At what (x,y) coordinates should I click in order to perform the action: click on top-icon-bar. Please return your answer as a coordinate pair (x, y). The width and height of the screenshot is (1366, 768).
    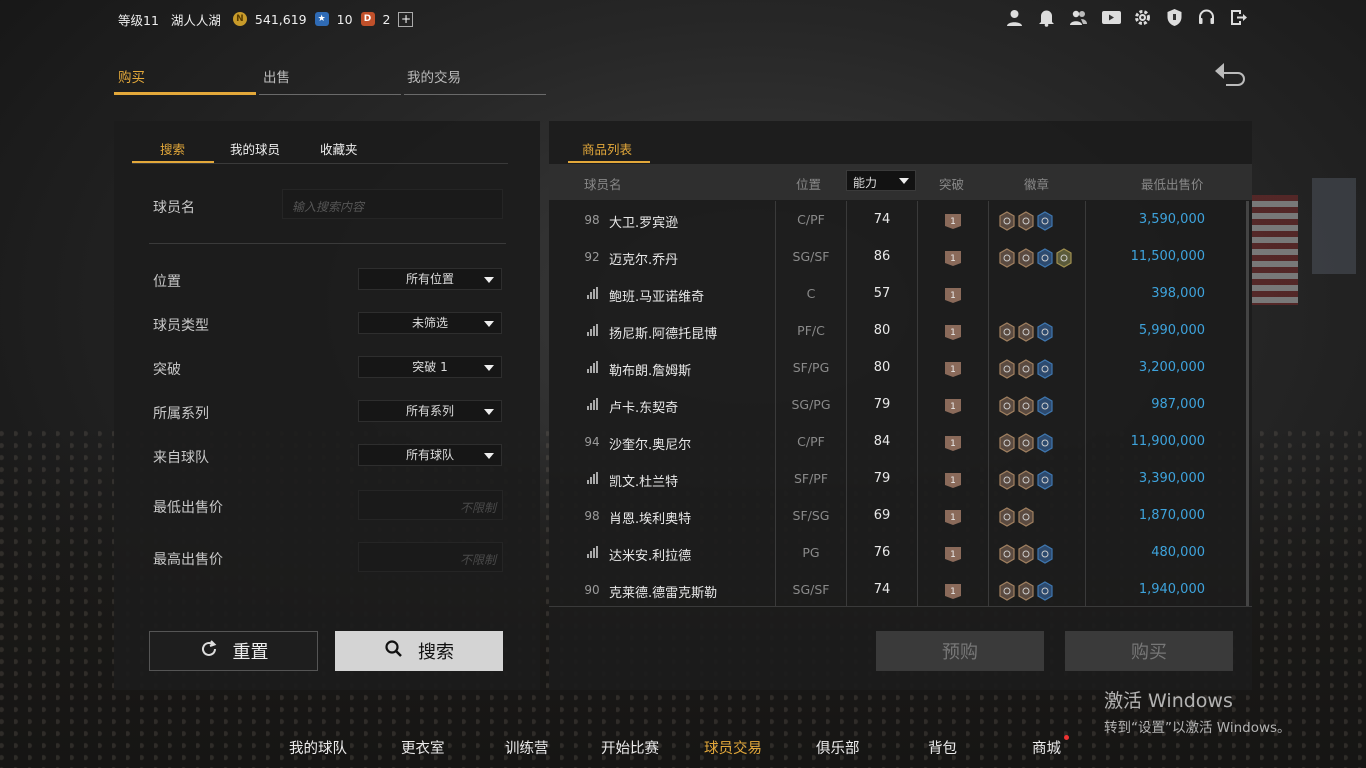
    Looking at the image, I should click on (1126, 17).